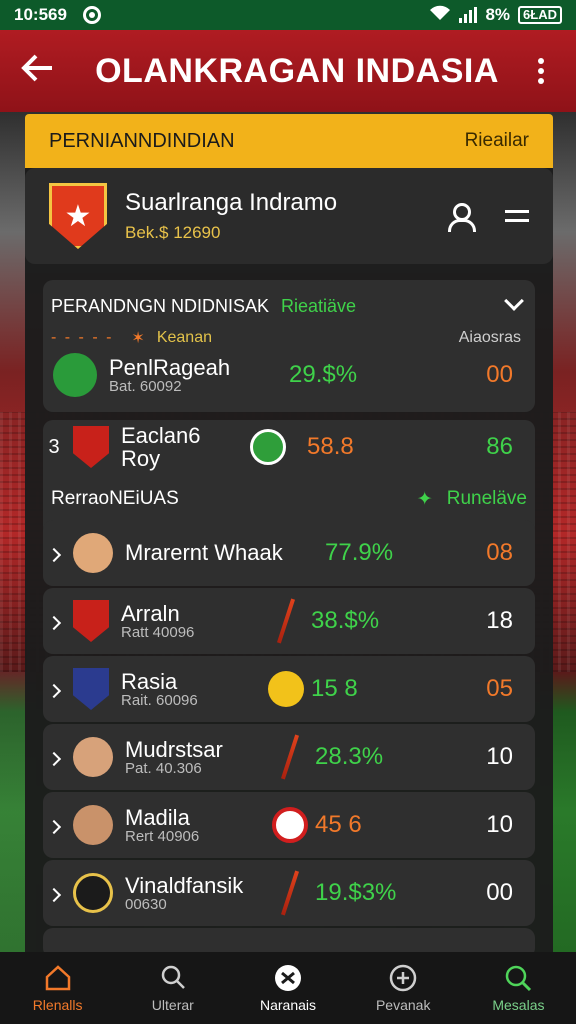 This screenshot has height=1024, width=576. What do you see at coordinates (519, 978) in the screenshot?
I see `search-icon` at bounding box center [519, 978].